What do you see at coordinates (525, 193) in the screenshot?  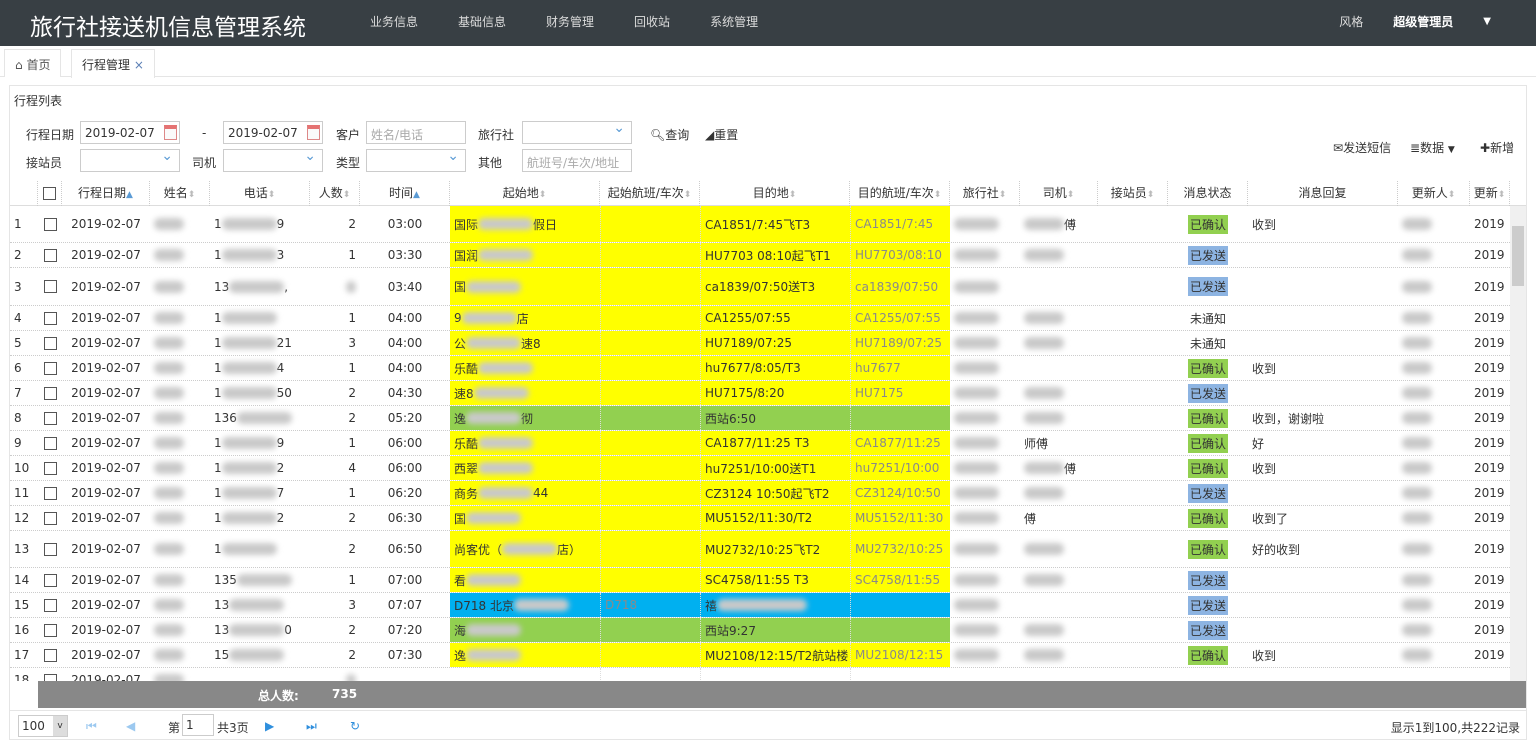 I see `column-header: 起始地⬍` at bounding box center [525, 193].